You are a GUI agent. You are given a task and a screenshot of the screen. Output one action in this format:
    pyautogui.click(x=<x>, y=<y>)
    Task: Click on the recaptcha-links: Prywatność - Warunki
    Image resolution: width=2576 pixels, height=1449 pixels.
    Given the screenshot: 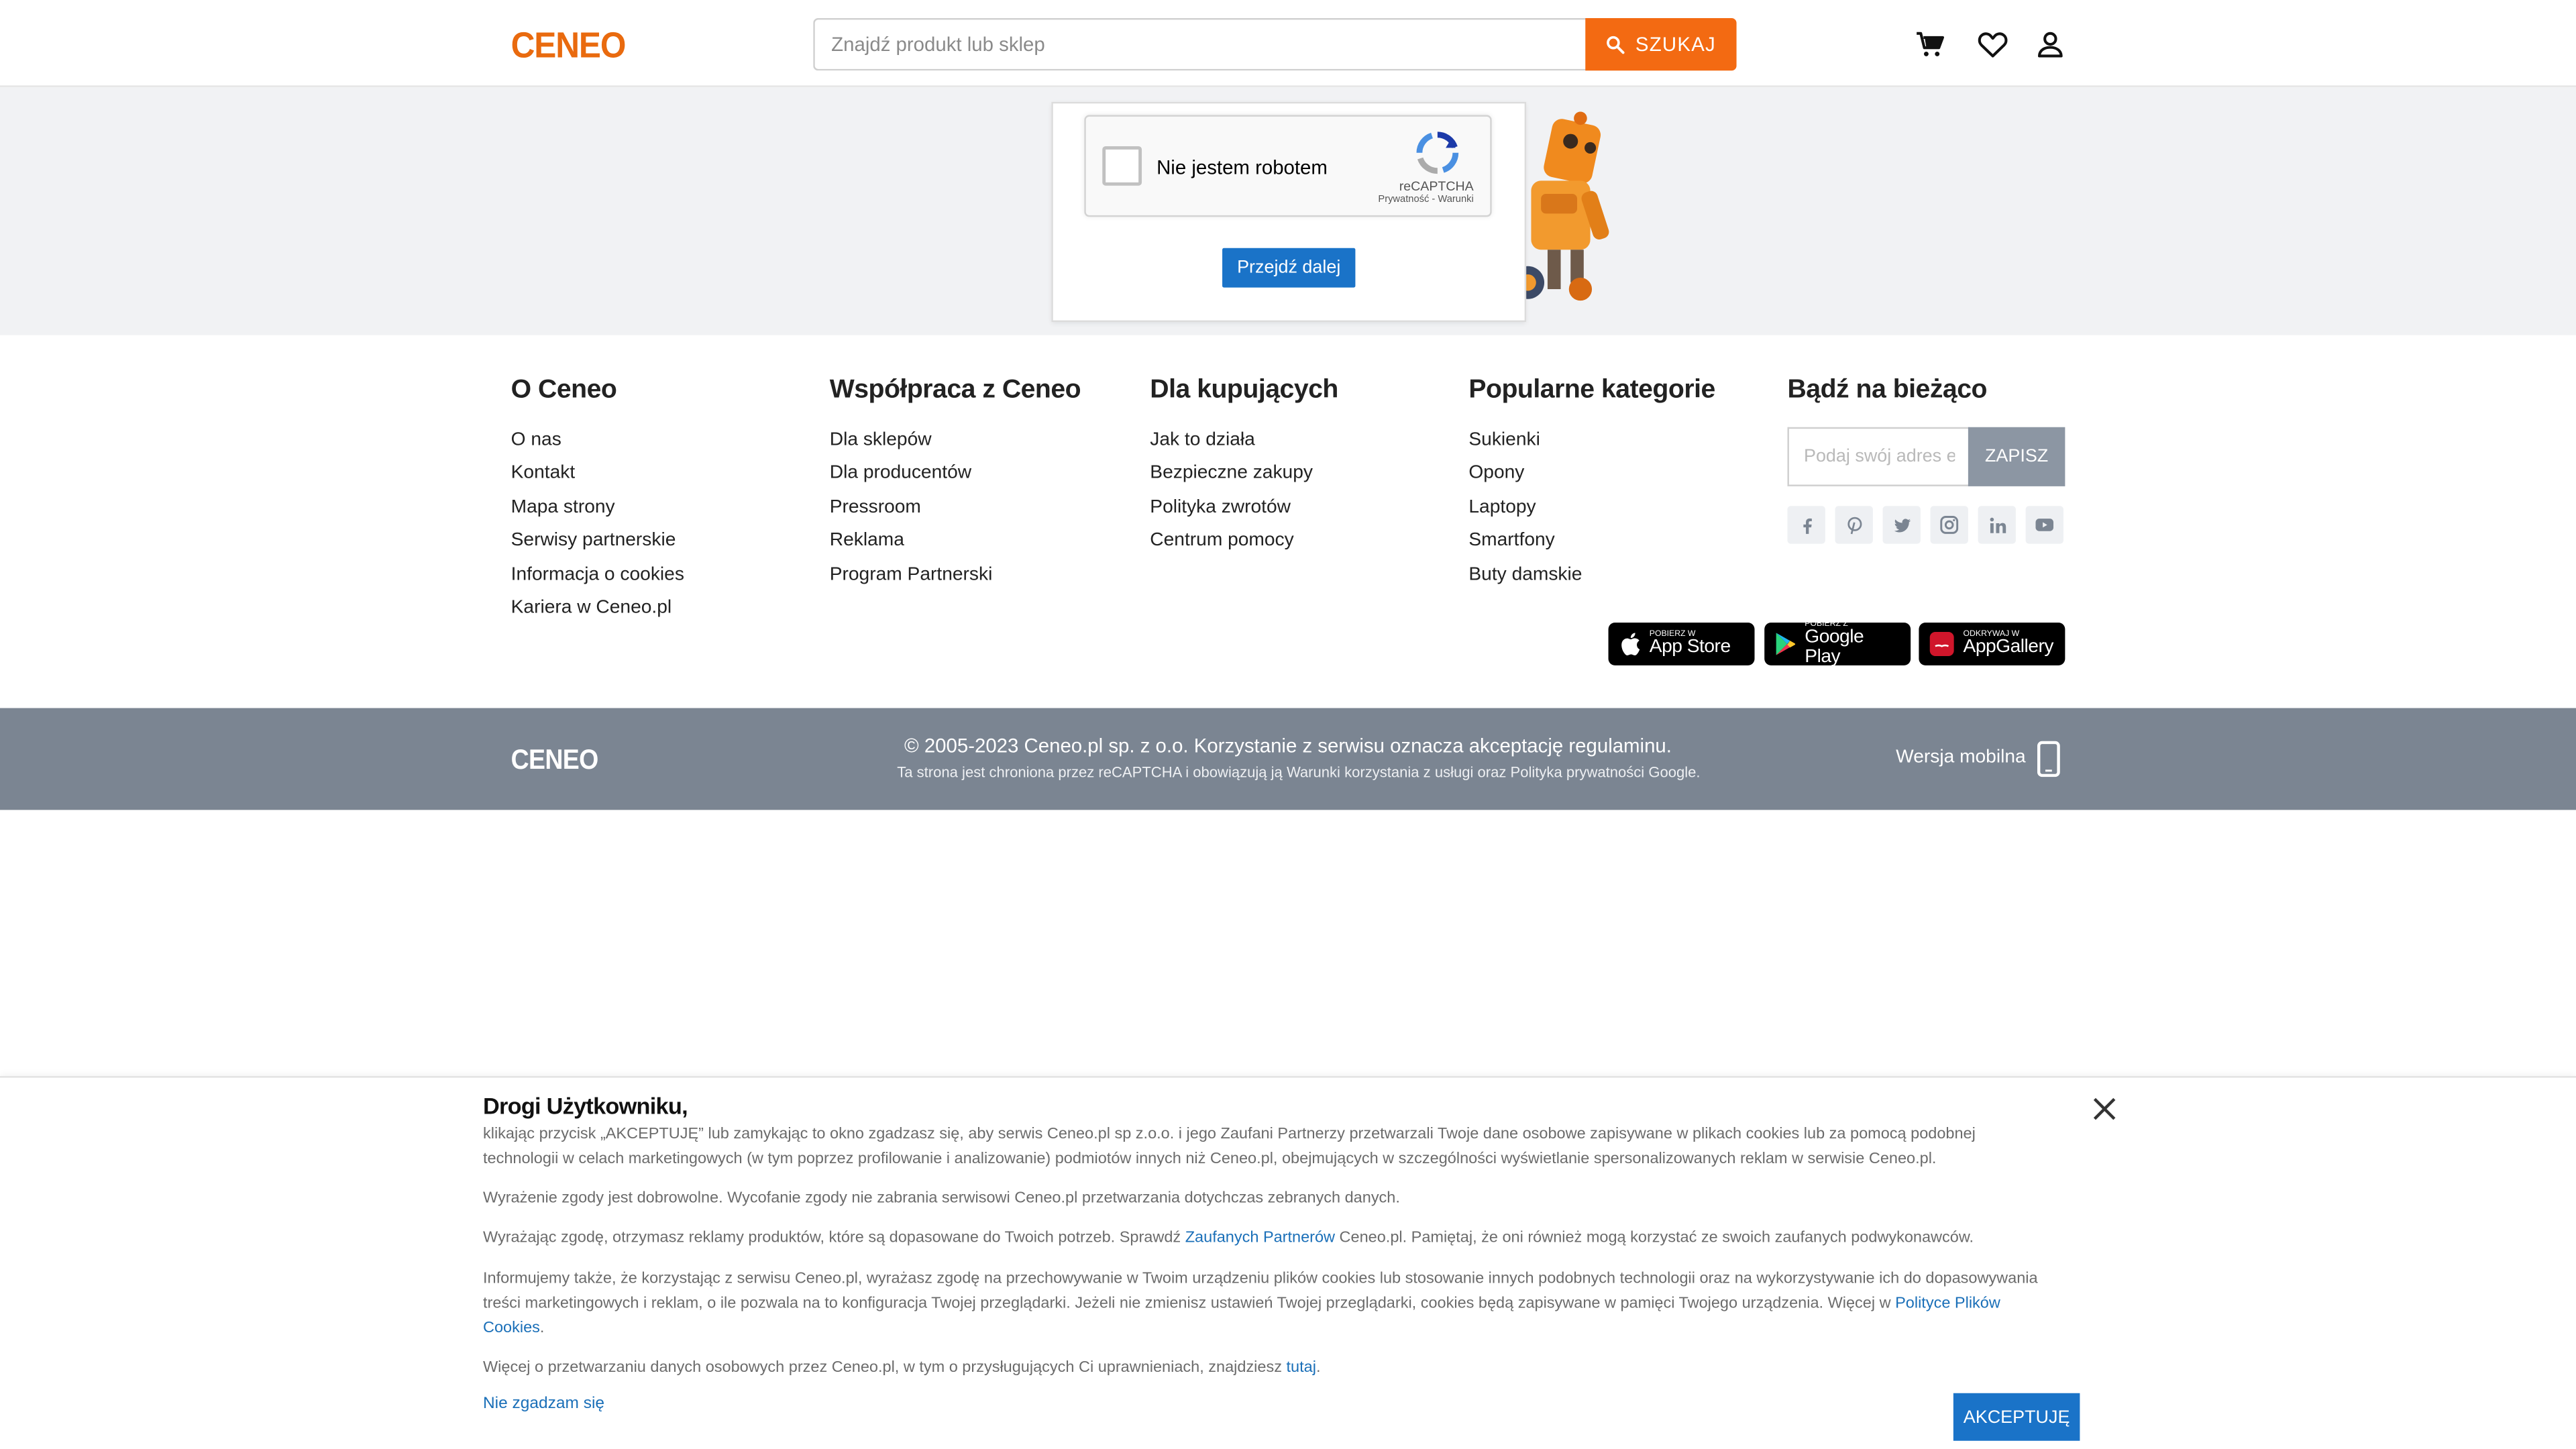 What is the action you would take?
    pyautogui.click(x=1425, y=200)
    